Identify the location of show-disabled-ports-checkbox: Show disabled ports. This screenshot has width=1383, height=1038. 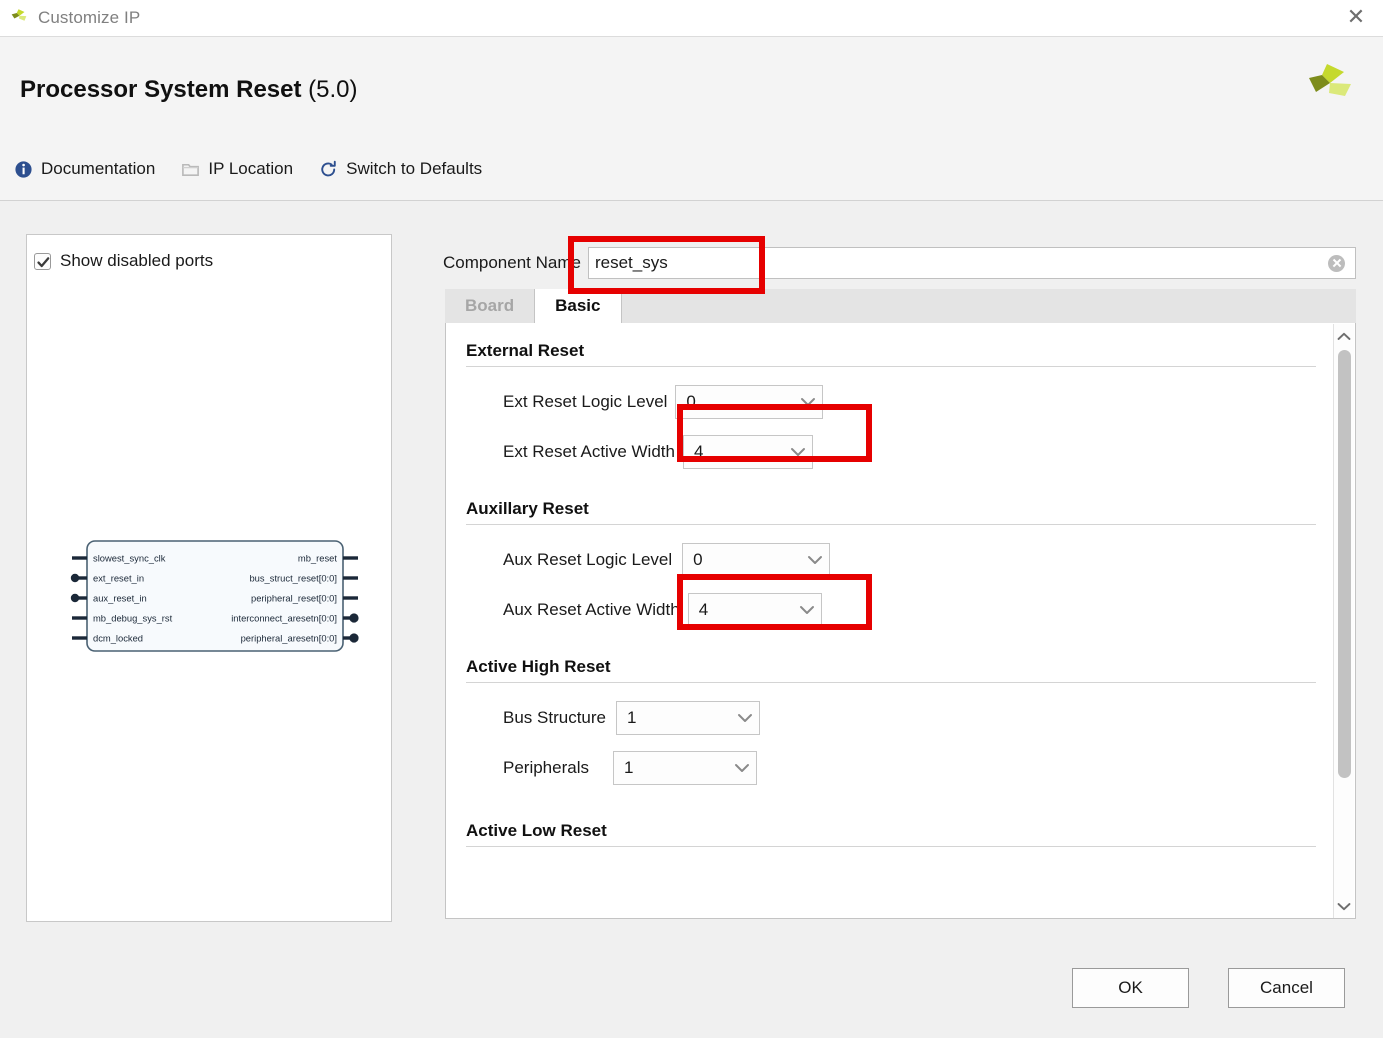
(123, 261).